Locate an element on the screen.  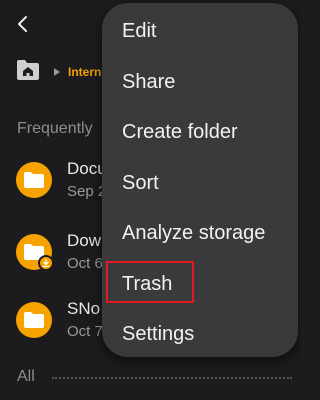
menu-item-label: Share is located at coordinates (149, 82).